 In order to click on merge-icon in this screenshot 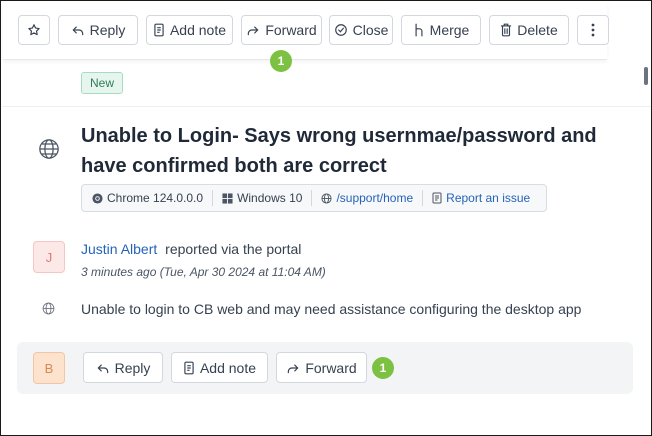, I will do `click(419, 30)`.